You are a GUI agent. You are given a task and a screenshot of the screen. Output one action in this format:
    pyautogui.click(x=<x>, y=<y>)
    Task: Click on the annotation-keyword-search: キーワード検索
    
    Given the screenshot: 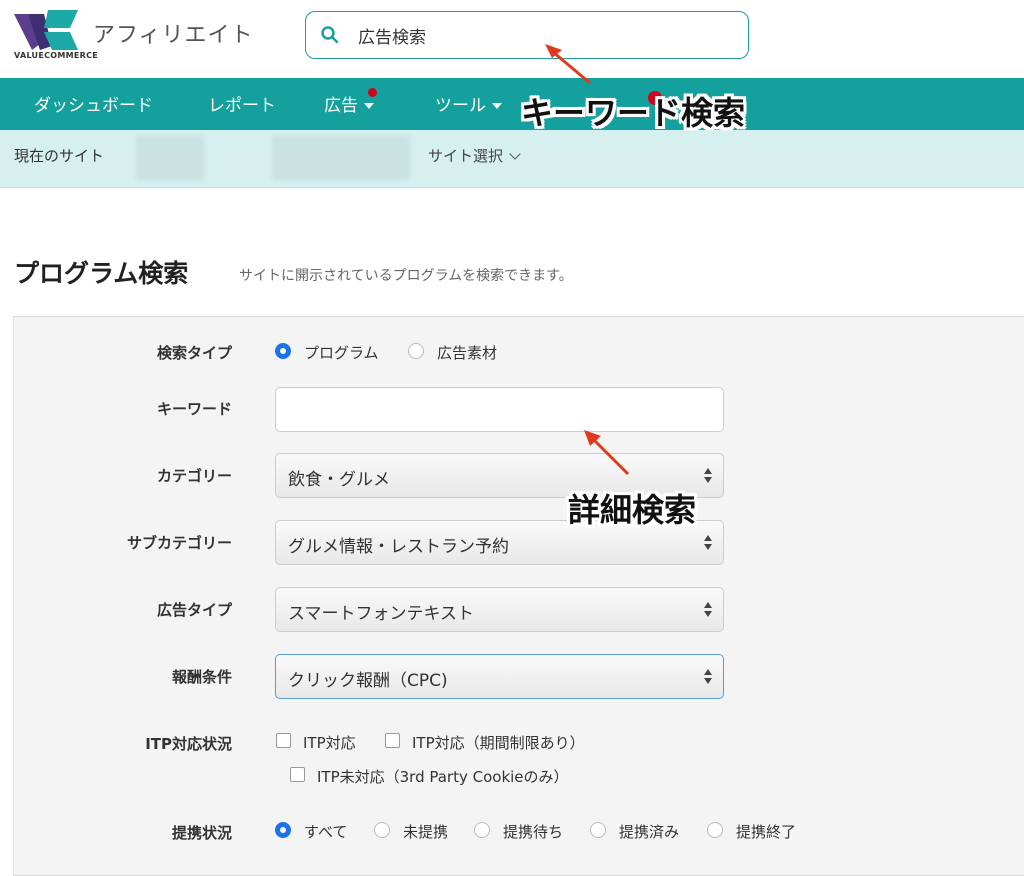 What is the action you would take?
    pyautogui.click(x=633, y=113)
    